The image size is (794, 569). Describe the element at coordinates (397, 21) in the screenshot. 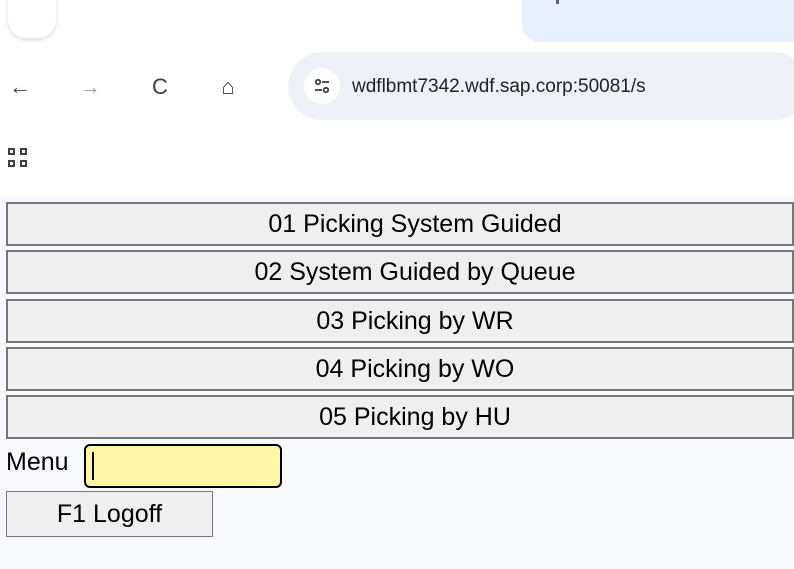

I see `browser-tab-strip` at that location.